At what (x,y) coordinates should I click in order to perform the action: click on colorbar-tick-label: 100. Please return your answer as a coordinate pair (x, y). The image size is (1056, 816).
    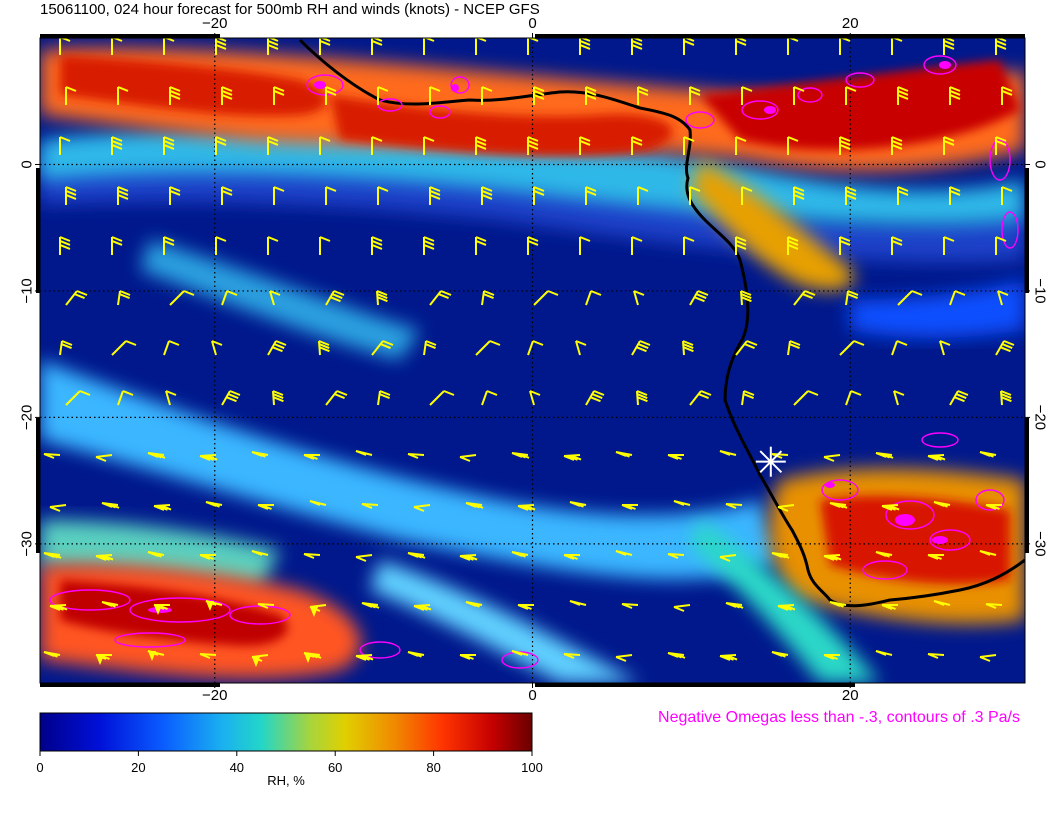
    Looking at the image, I should click on (532, 767).